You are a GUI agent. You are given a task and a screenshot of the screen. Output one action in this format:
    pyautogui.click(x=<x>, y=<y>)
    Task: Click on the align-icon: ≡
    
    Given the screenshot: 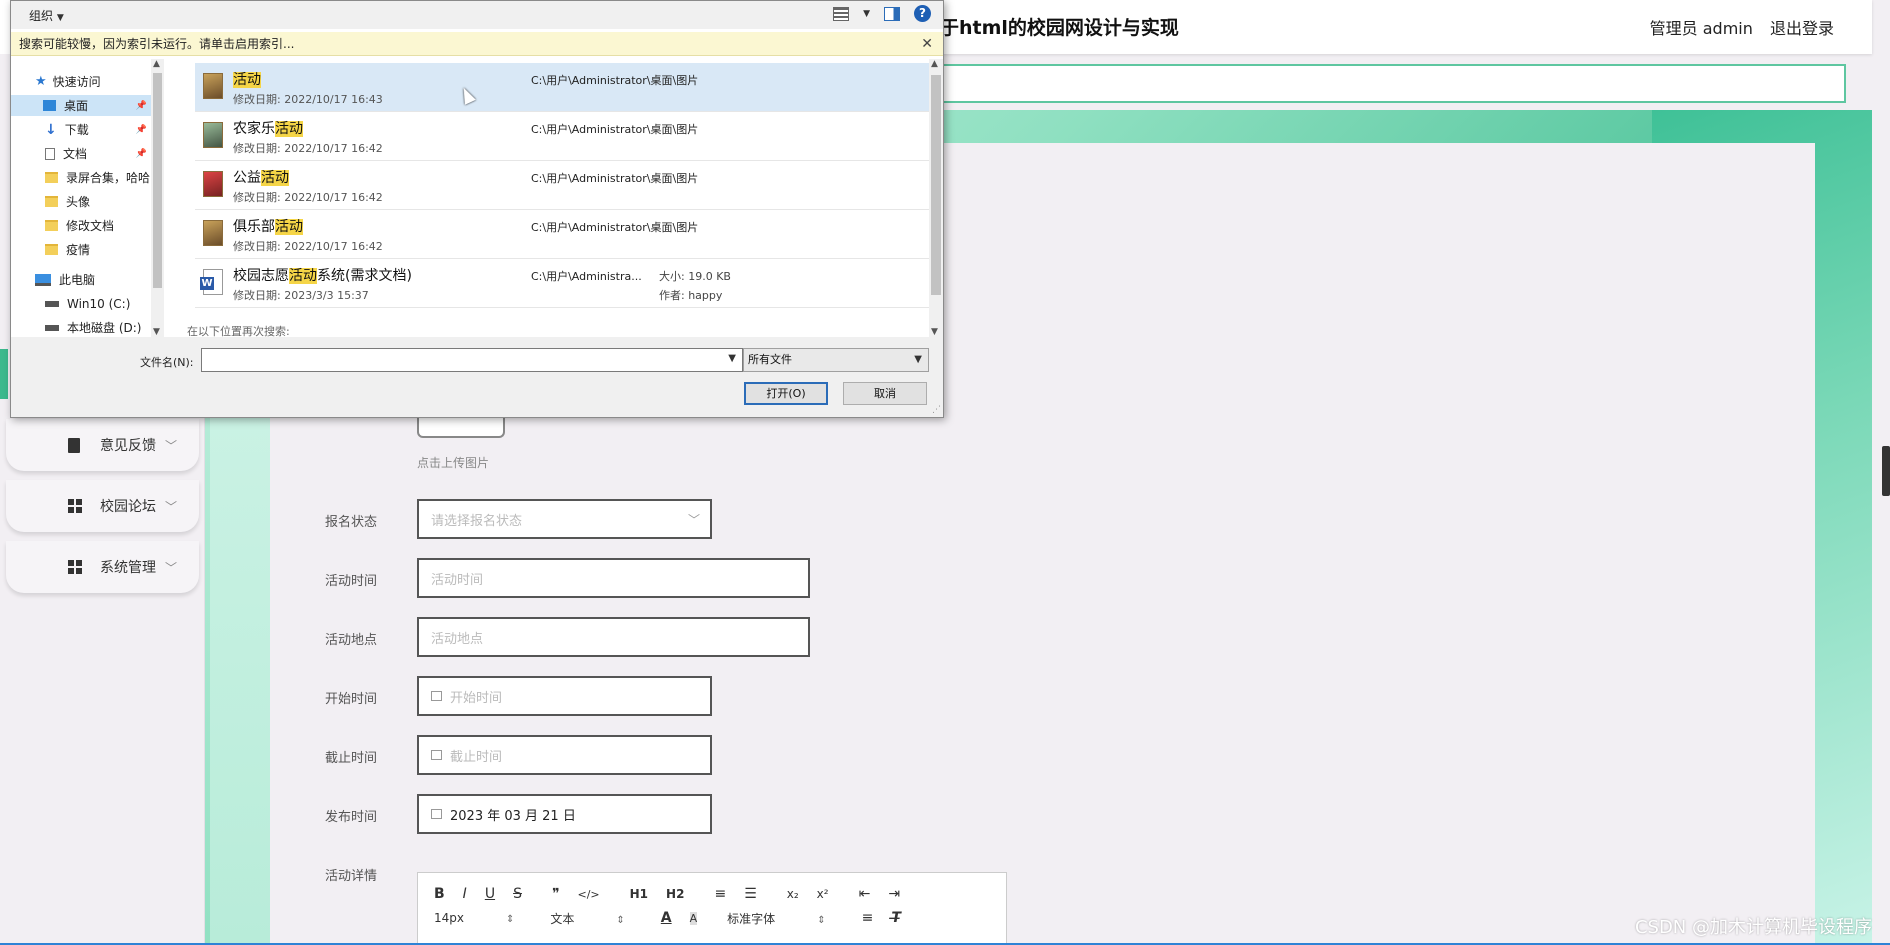 What is the action you would take?
    pyautogui.click(x=868, y=918)
    